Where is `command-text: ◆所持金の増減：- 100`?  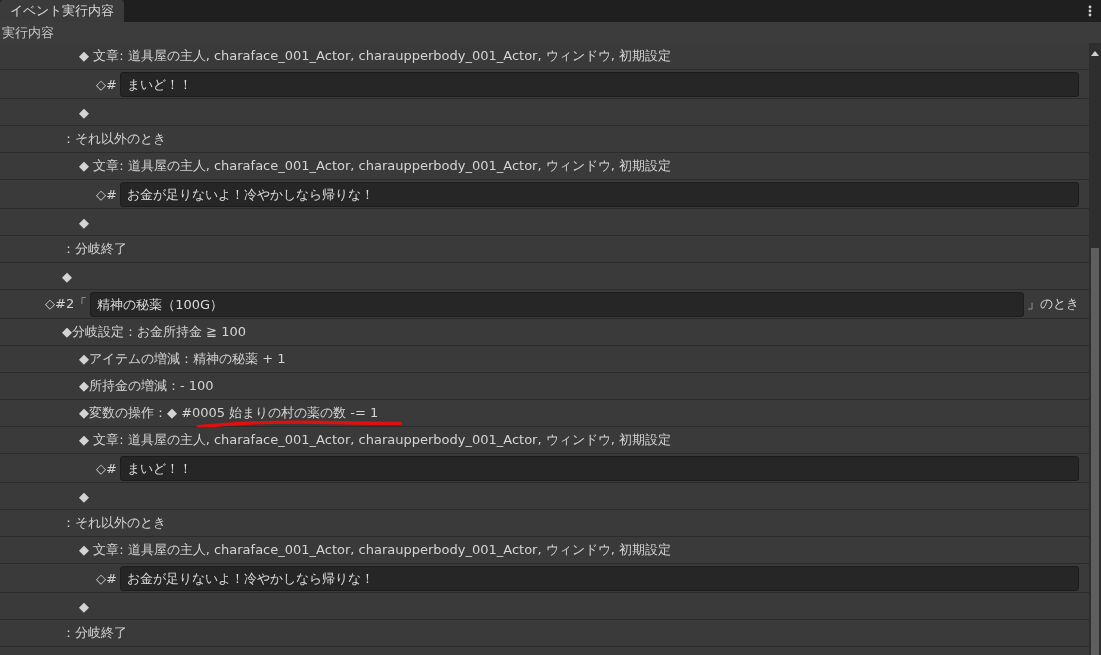
command-text: ◆所持金の増減：- 100 is located at coordinates (146, 386).